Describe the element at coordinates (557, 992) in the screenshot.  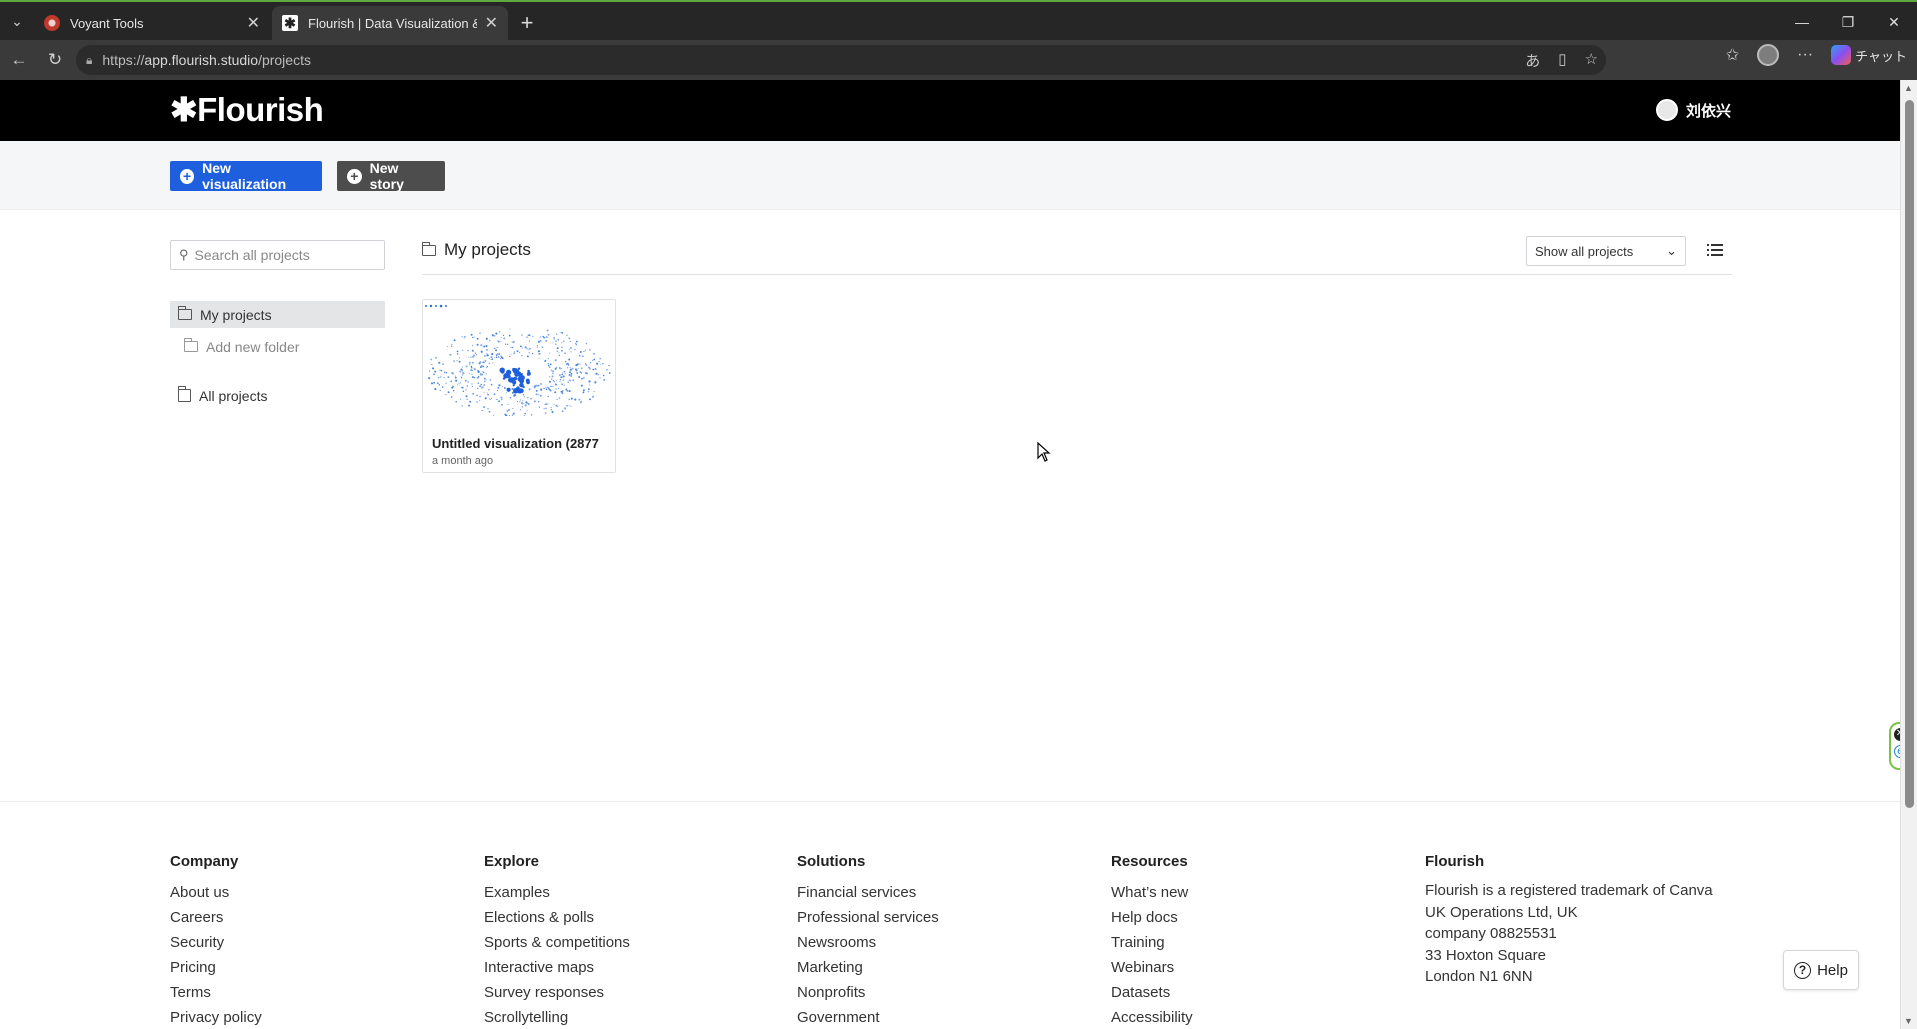
I see `footer-link: Survey responses` at that location.